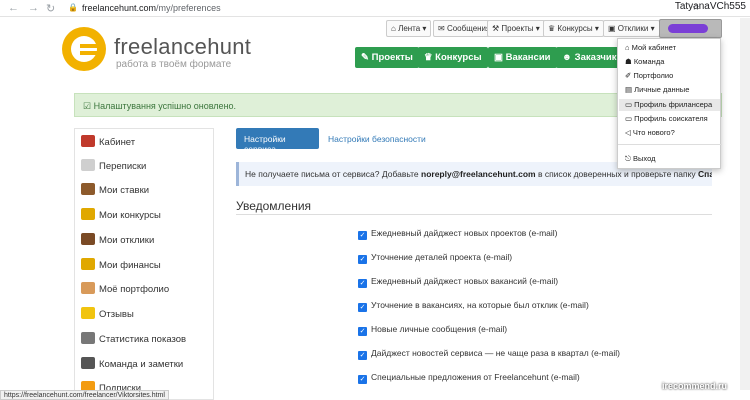 The width and height of the screenshot is (750, 400). What do you see at coordinates (629, 132) in the screenshot?
I see `bullhorn-icon: ◁` at bounding box center [629, 132].